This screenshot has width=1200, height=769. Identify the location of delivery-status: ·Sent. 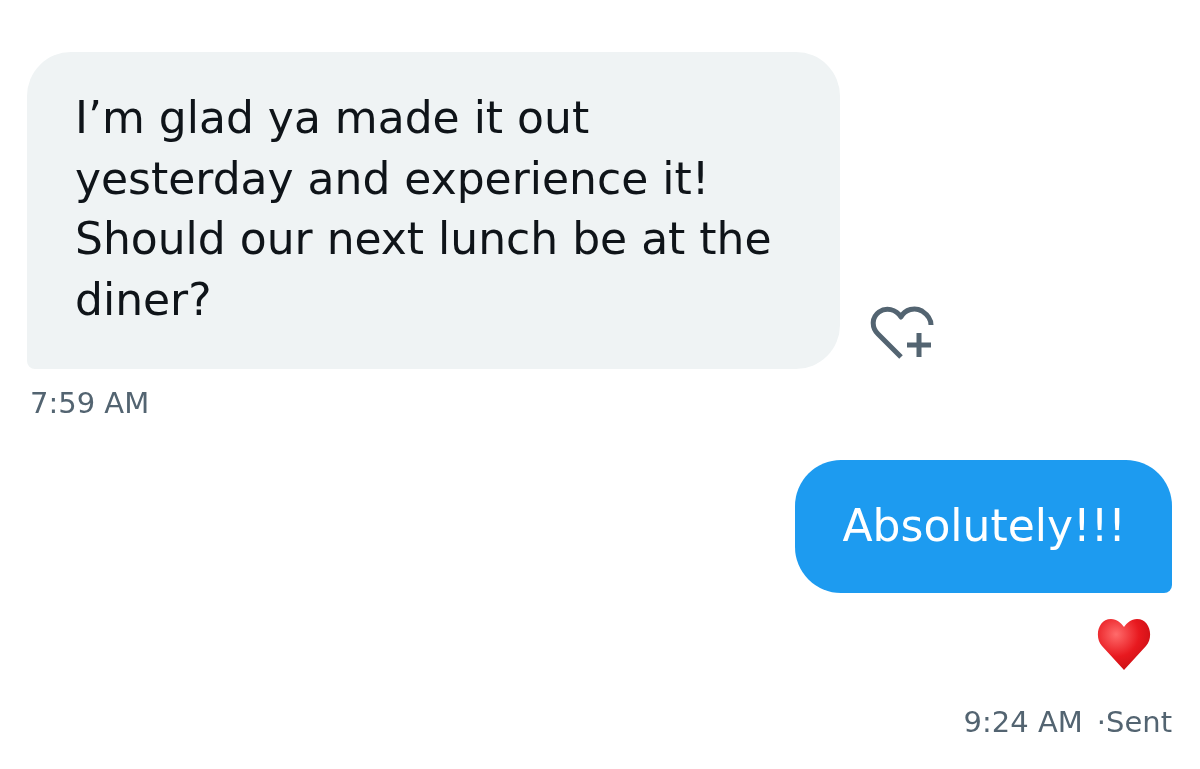
(1134, 722).